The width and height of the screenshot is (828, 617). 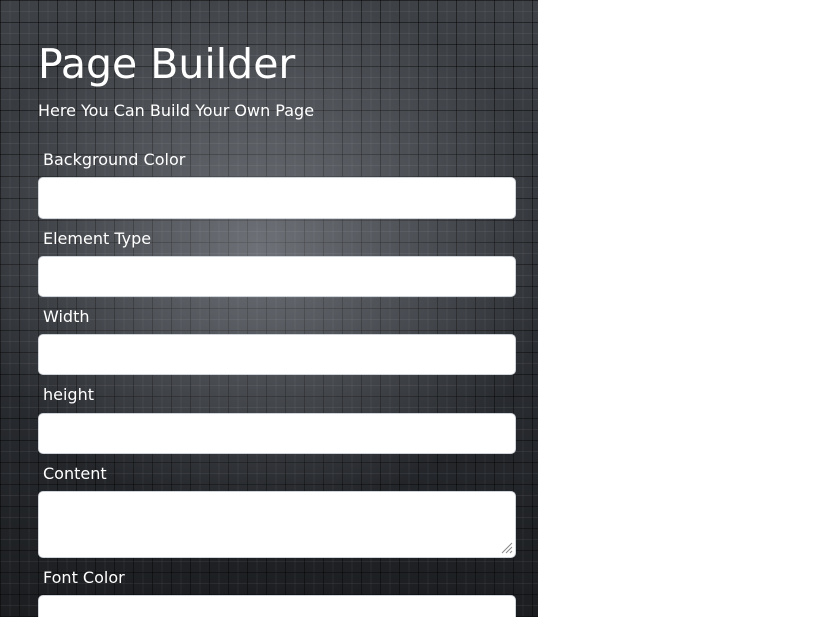 I want to click on element-type-input, so click(x=277, y=276).